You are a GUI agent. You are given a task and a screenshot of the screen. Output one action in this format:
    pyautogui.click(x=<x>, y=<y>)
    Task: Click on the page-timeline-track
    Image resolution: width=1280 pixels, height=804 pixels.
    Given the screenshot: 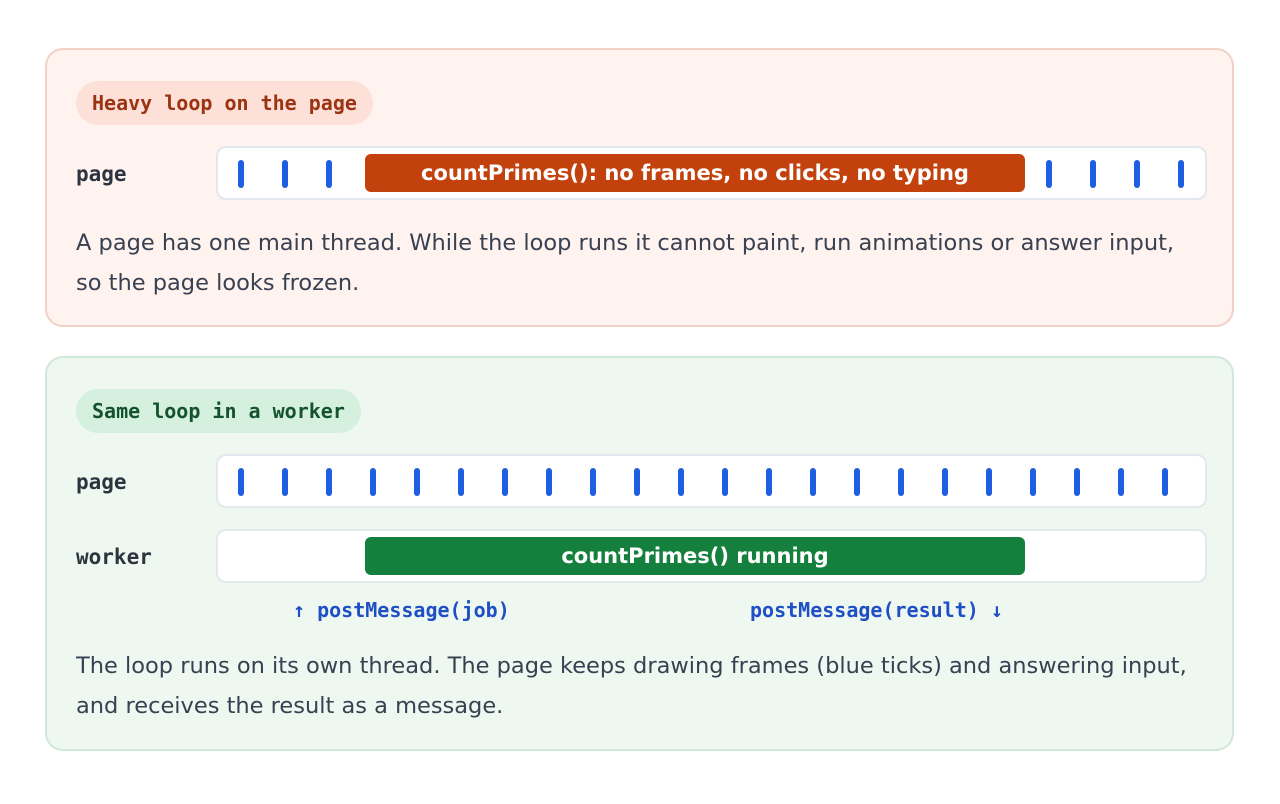 What is the action you would take?
    pyautogui.click(x=711, y=481)
    